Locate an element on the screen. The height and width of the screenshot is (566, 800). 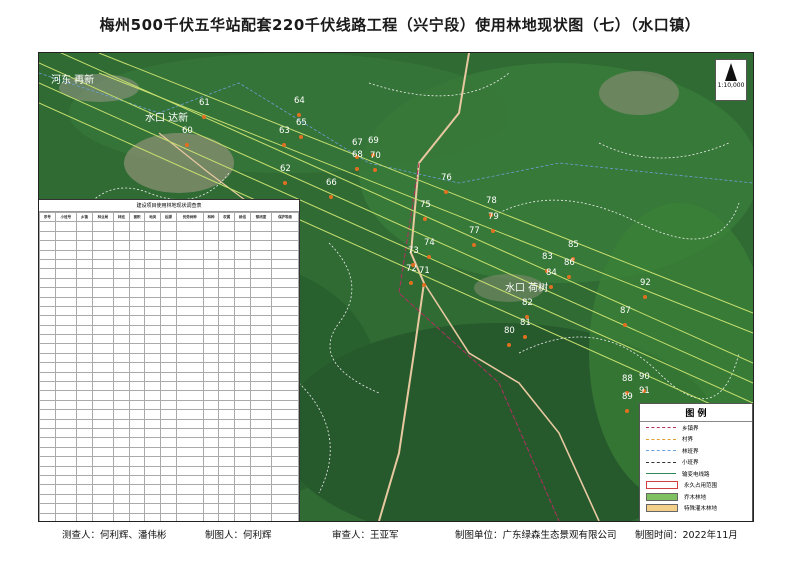
svg-text: 87 is located at coordinates (625, 311).